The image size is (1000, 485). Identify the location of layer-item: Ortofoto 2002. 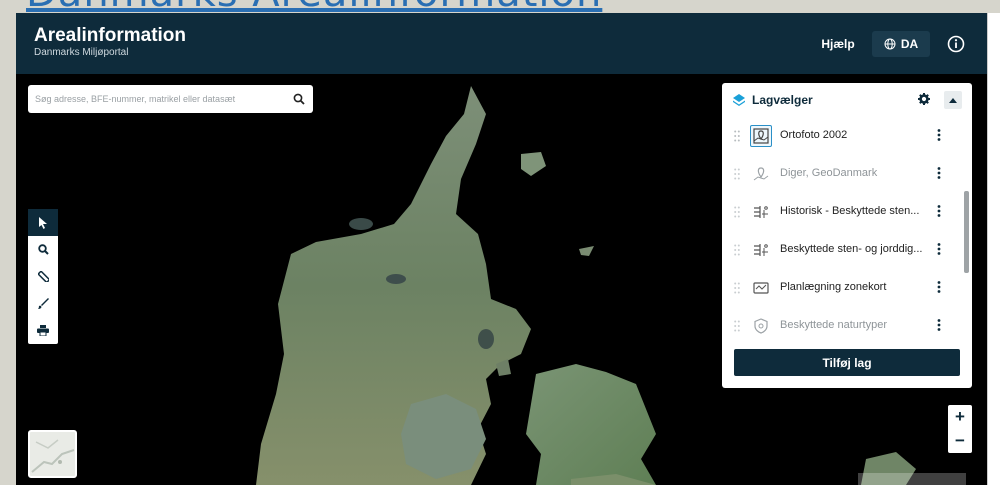
(842, 136).